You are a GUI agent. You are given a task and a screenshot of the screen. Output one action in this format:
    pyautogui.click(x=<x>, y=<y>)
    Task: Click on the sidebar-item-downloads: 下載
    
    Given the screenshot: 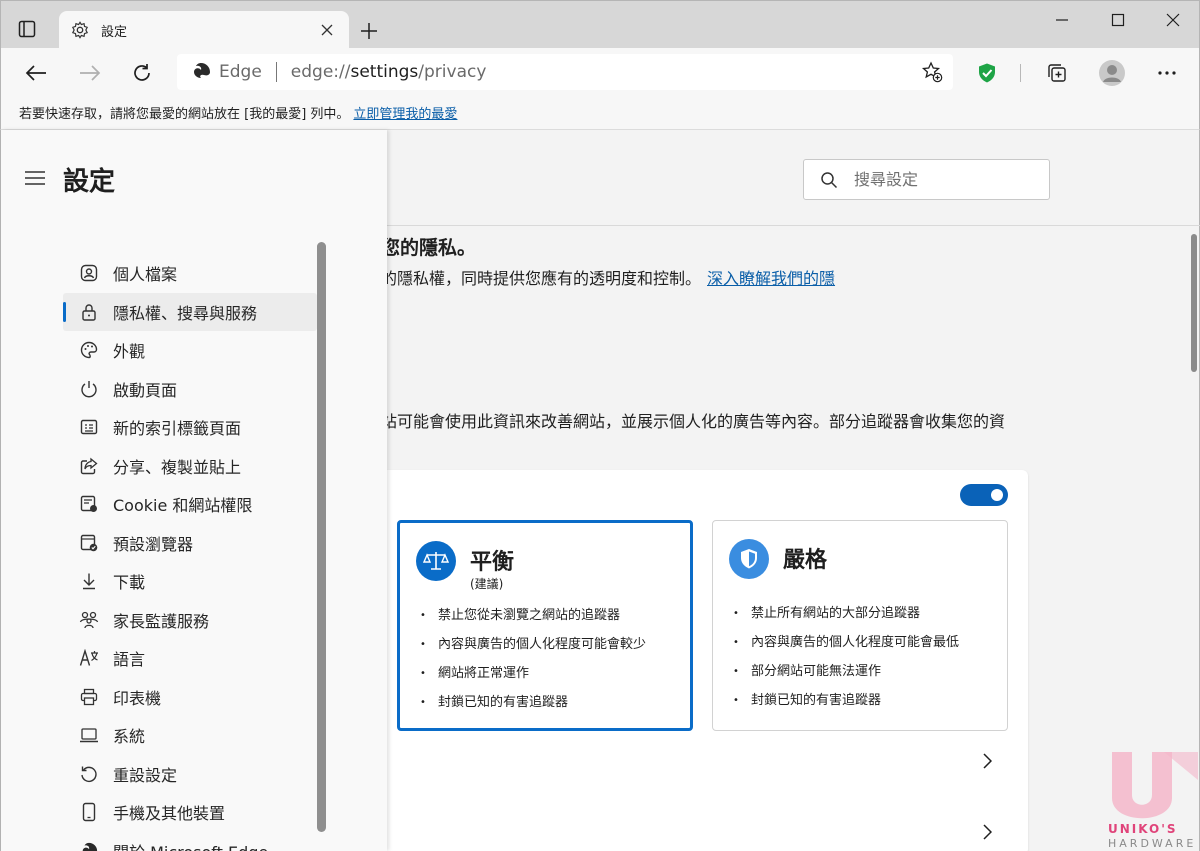 What is the action you would take?
    pyautogui.click(x=190, y=581)
    